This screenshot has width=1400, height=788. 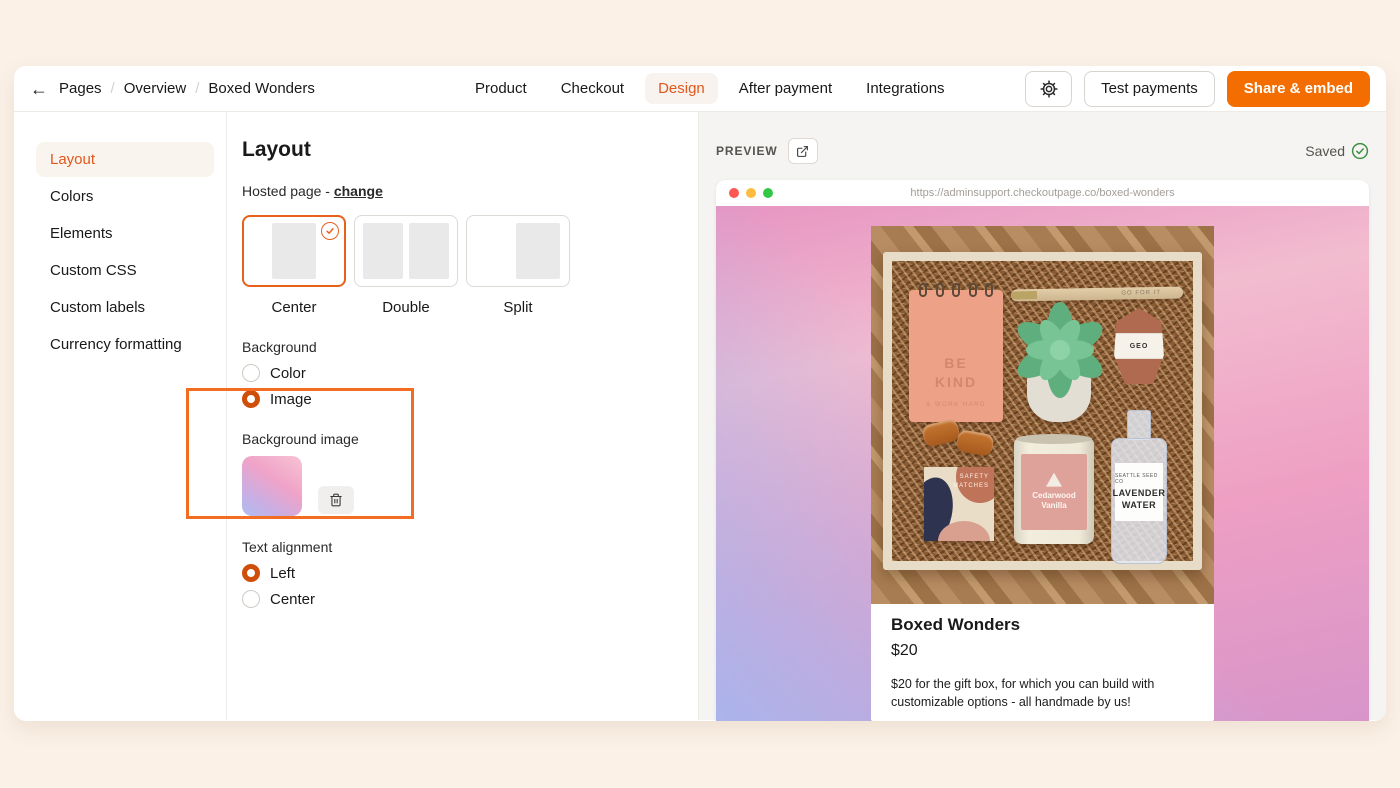 I want to click on hosted-page-label: Hosted page -, so click(x=286, y=191).